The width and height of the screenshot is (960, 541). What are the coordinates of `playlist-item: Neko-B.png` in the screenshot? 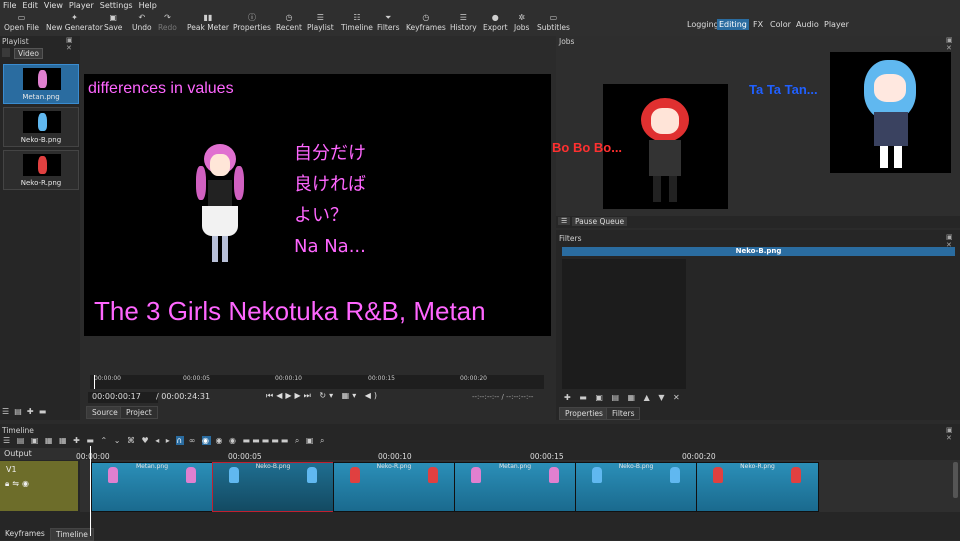 It's located at (41, 127).